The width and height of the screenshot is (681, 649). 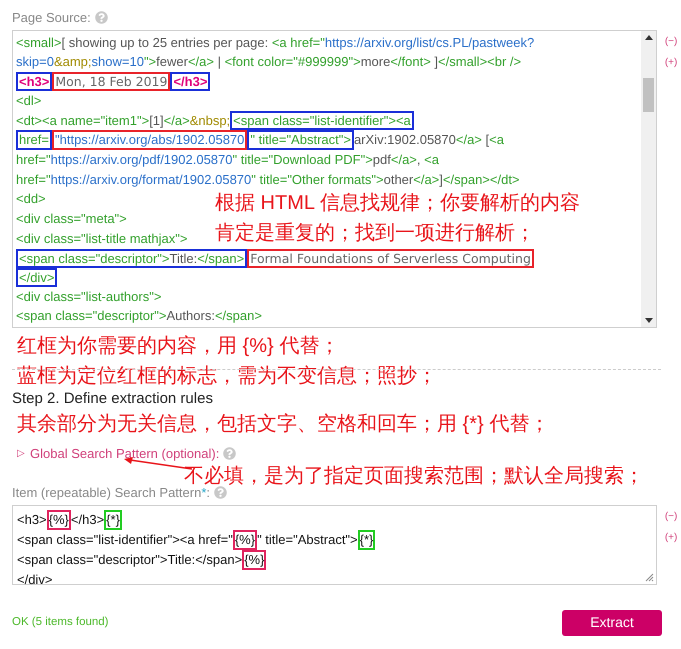 I want to click on extract-button: Extract, so click(x=612, y=623).